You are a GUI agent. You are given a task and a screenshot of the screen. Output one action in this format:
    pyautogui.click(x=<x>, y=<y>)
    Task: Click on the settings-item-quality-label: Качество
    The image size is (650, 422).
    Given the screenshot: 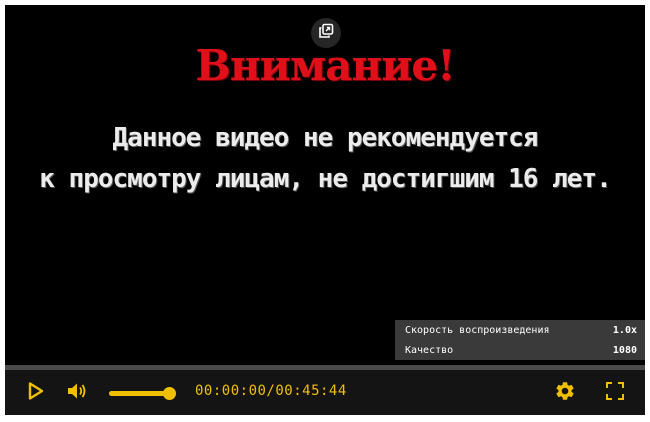 What is the action you would take?
    pyautogui.click(x=429, y=350)
    